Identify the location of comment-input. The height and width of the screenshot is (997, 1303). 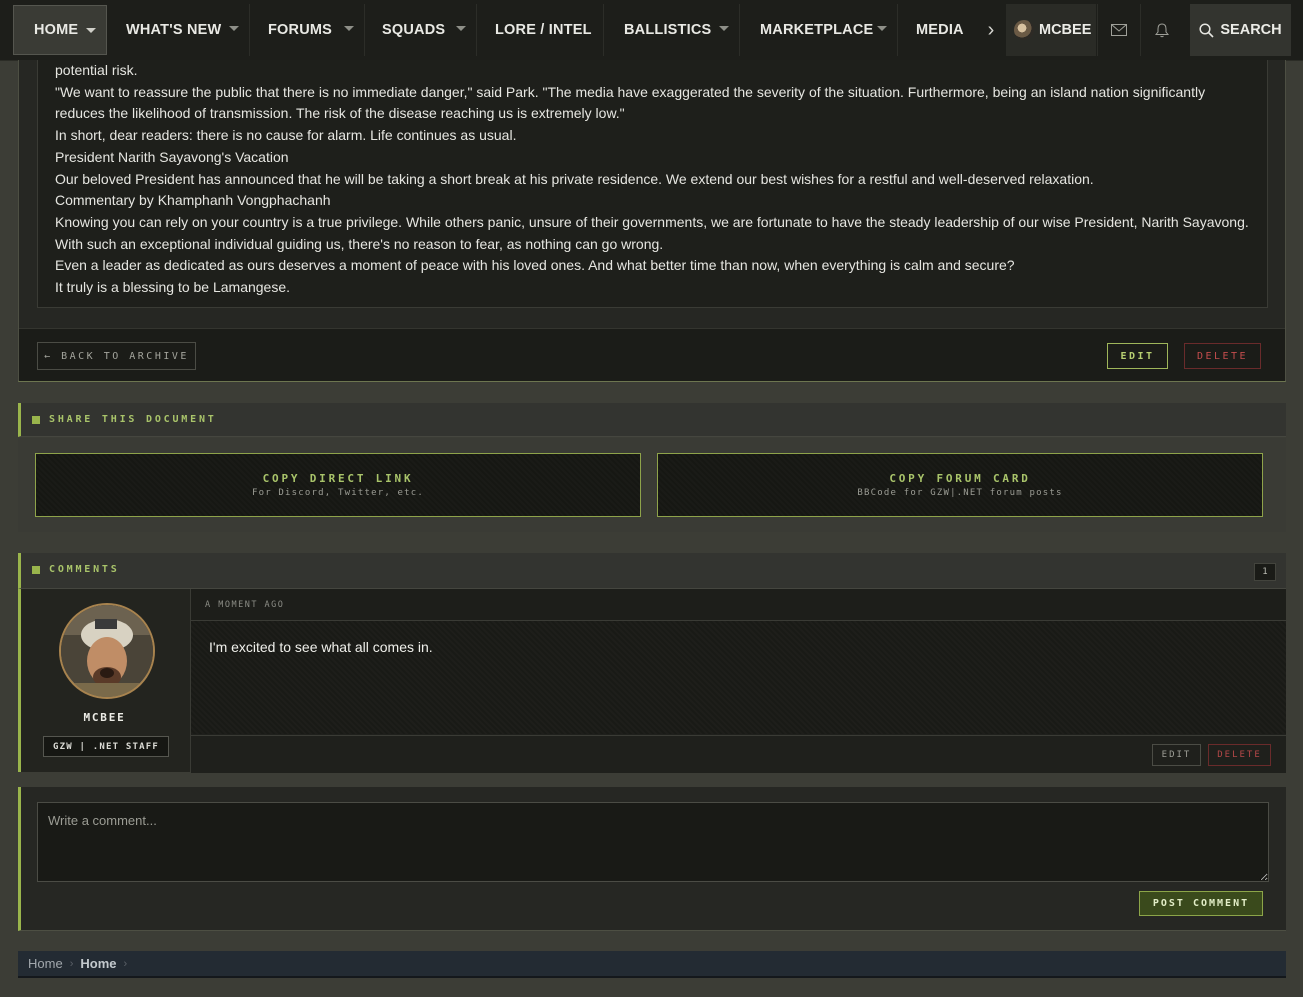
(653, 842).